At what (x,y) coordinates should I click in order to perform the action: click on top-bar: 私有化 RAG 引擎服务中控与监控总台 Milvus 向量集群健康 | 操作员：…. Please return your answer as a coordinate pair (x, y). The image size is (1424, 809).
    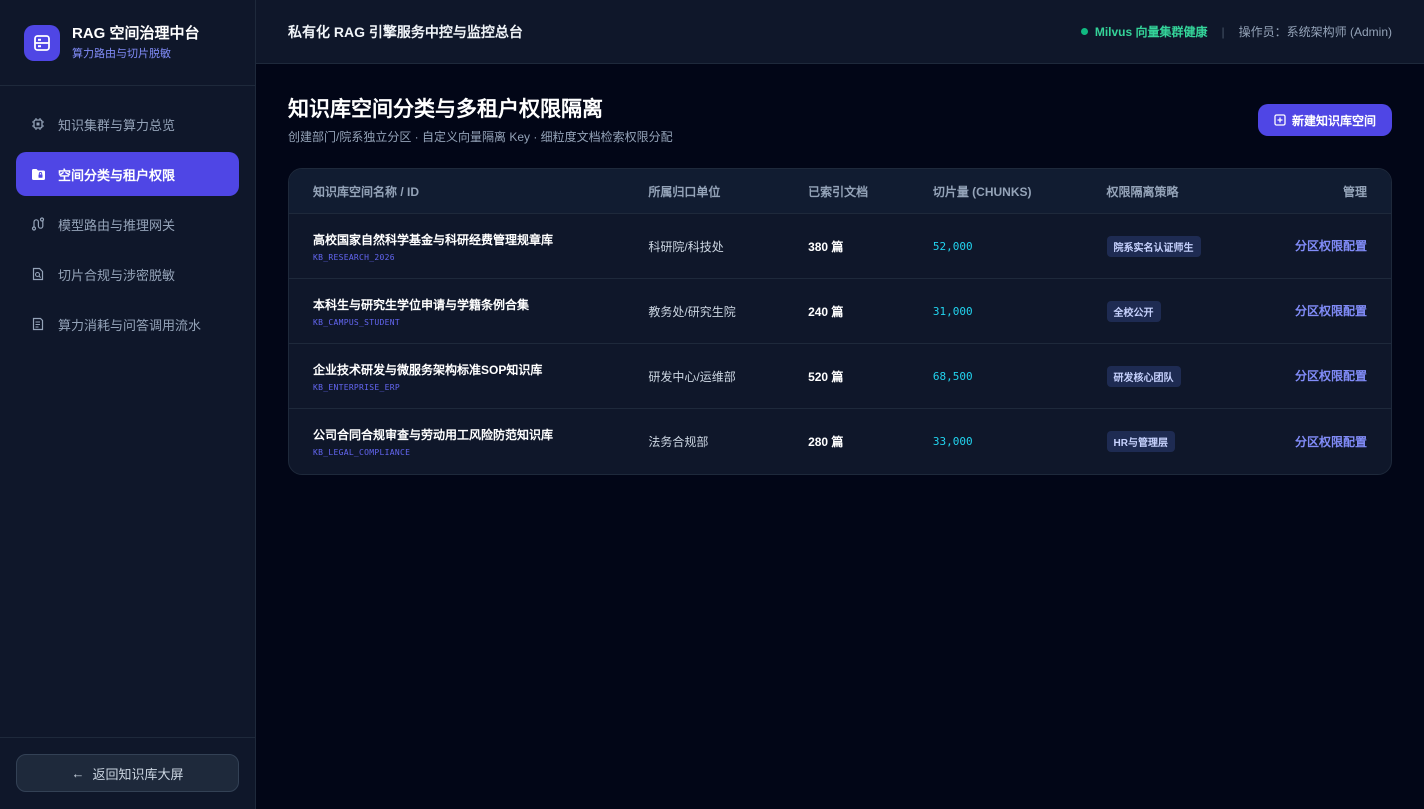
    Looking at the image, I should click on (840, 32).